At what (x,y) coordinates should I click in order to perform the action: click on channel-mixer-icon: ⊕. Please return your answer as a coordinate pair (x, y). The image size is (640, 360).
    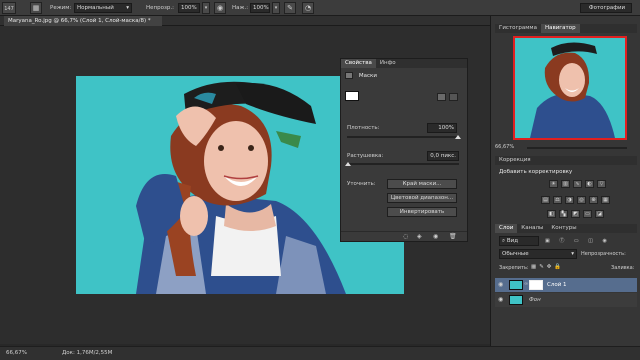
    Looking at the image, I should click on (593, 200).